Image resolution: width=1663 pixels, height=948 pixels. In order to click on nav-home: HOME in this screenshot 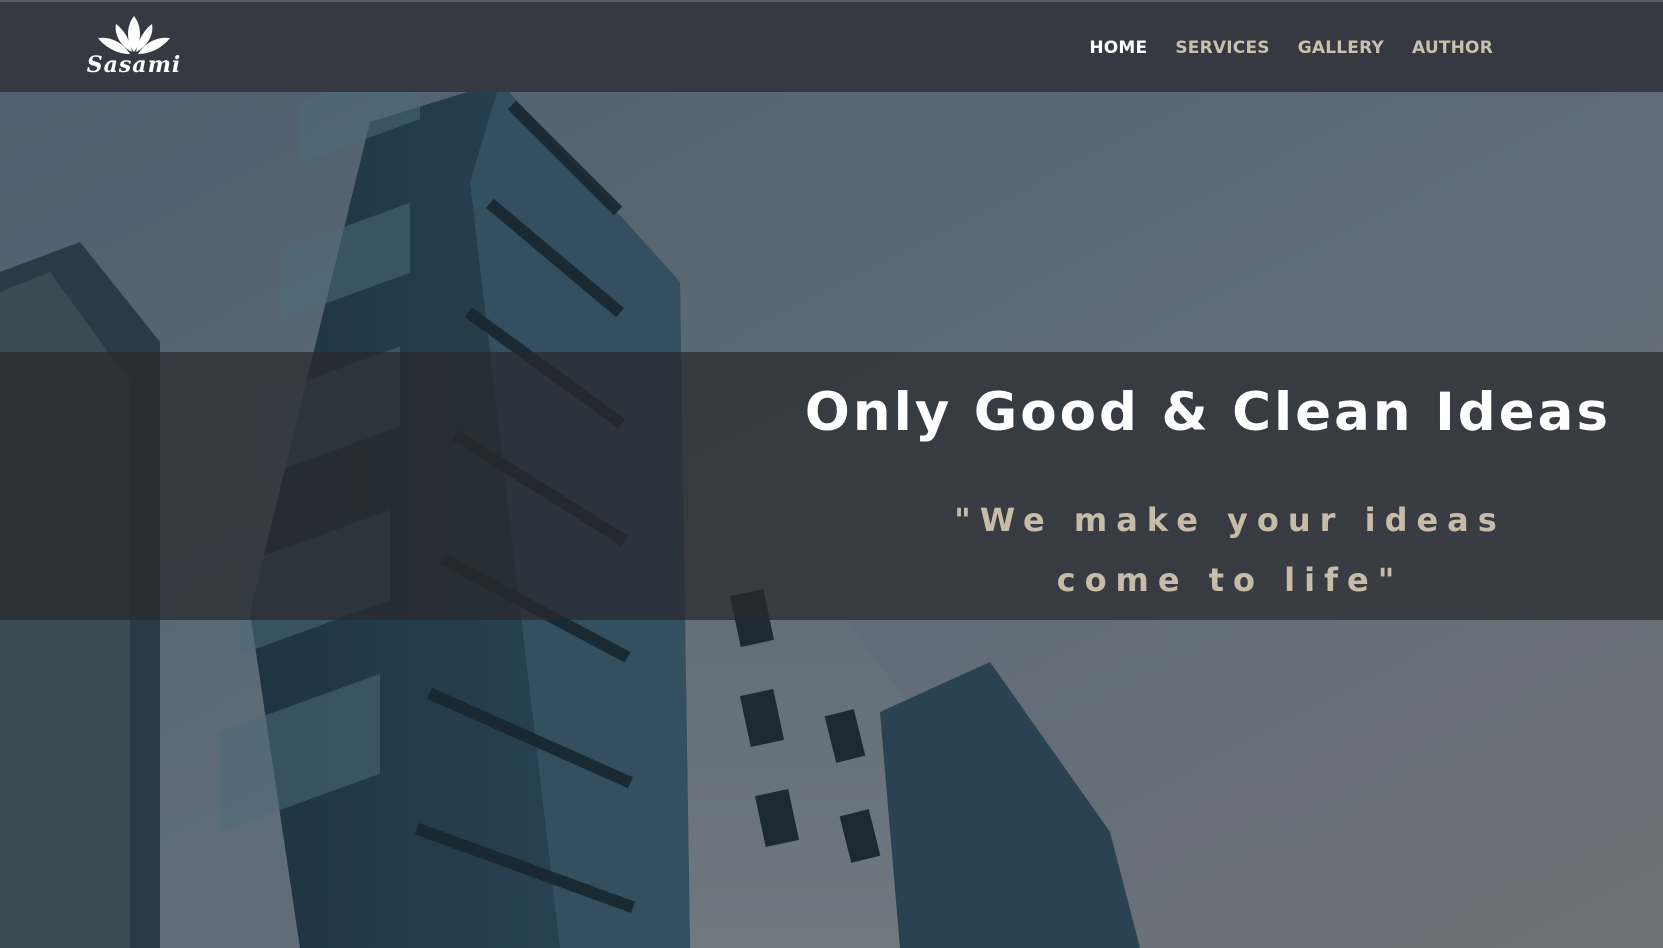, I will do `click(1118, 48)`.